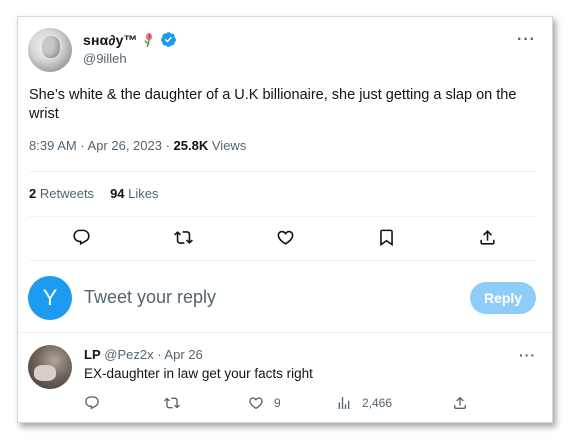 Image resolution: width=572 pixels, height=442 pixels. Describe the element at coordinates (149, 40) in the screenshot. I see `rose-icon` at that location.